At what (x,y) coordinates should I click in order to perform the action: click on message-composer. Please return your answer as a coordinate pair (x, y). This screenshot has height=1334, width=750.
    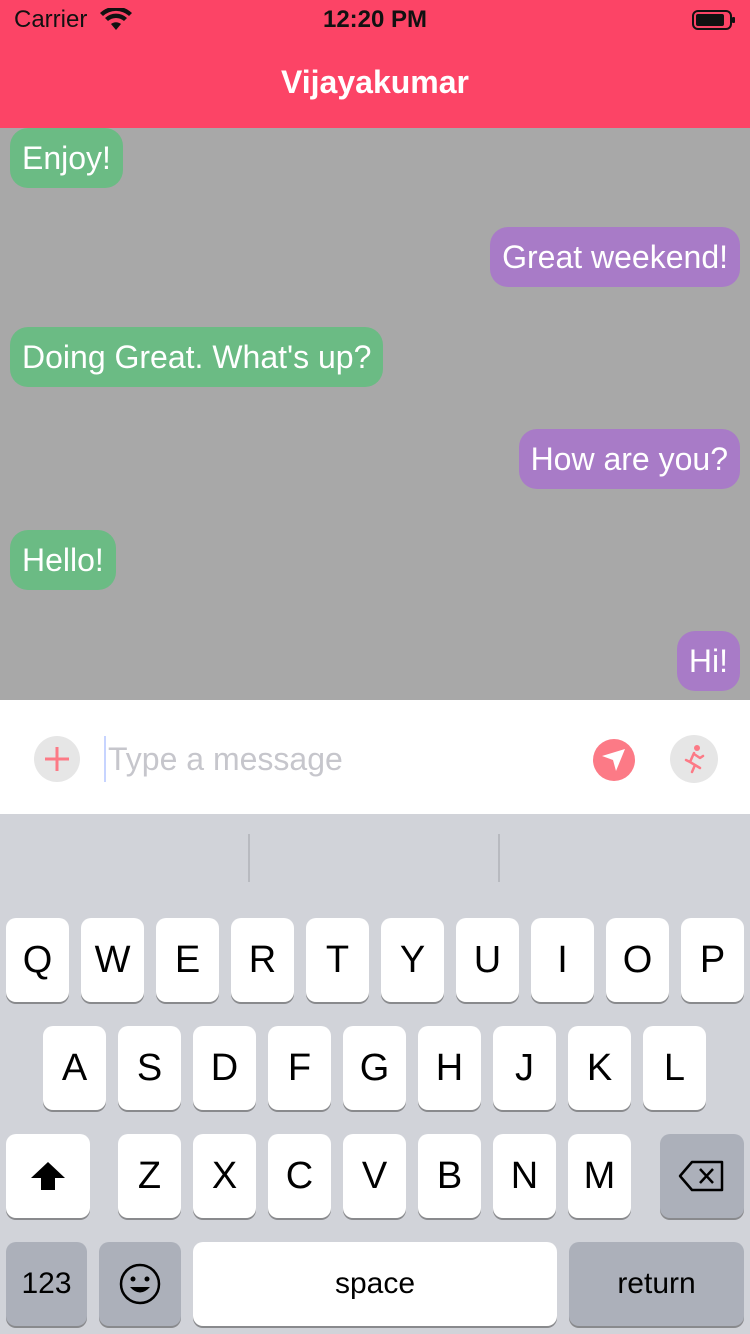
    Looking at the image, I should click on (375, 757).